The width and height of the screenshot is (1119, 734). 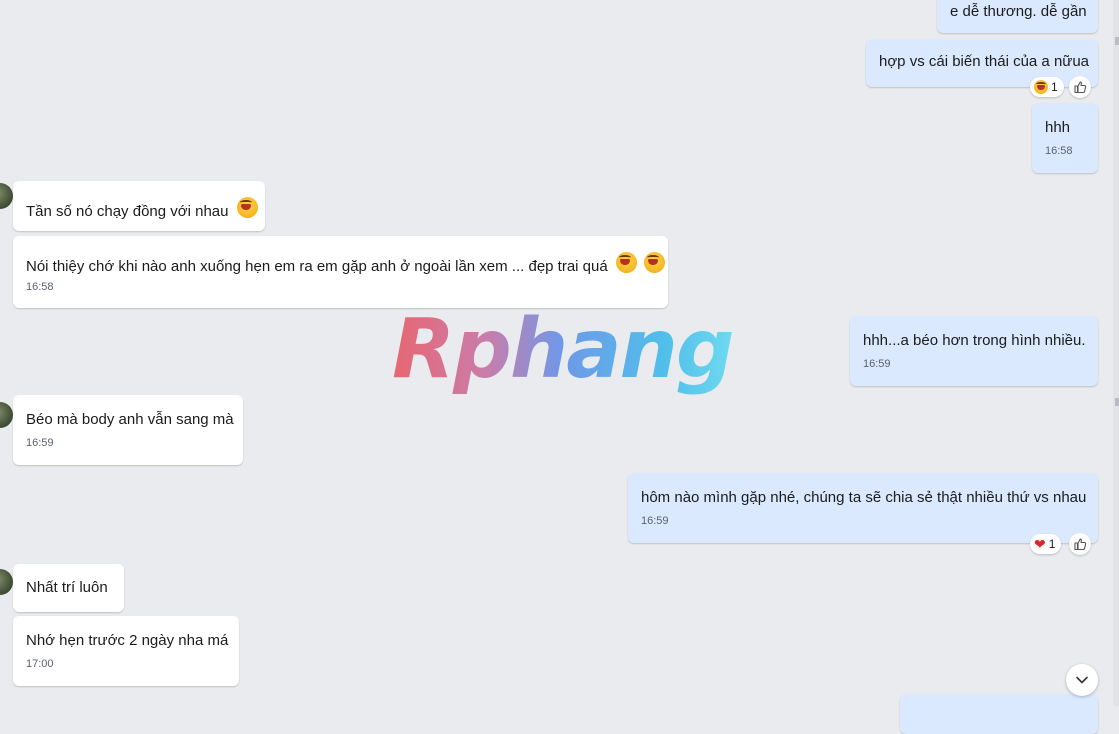 I want to click on message-time: 17:00, so click(x=40, y=664).